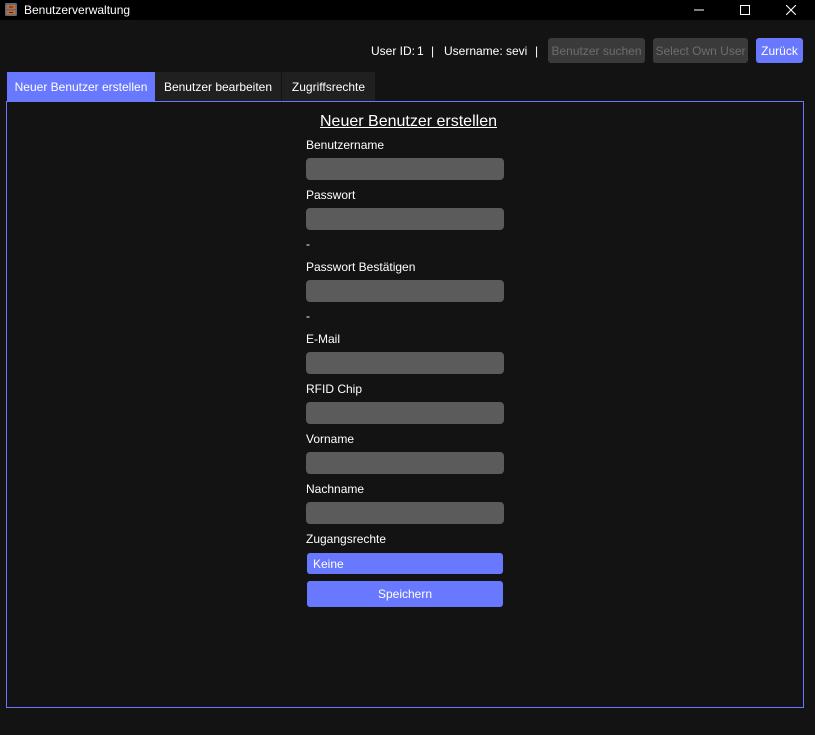 The image size is (815, 735). I want to click on access-rights-select: Keine, so click(405, 563).